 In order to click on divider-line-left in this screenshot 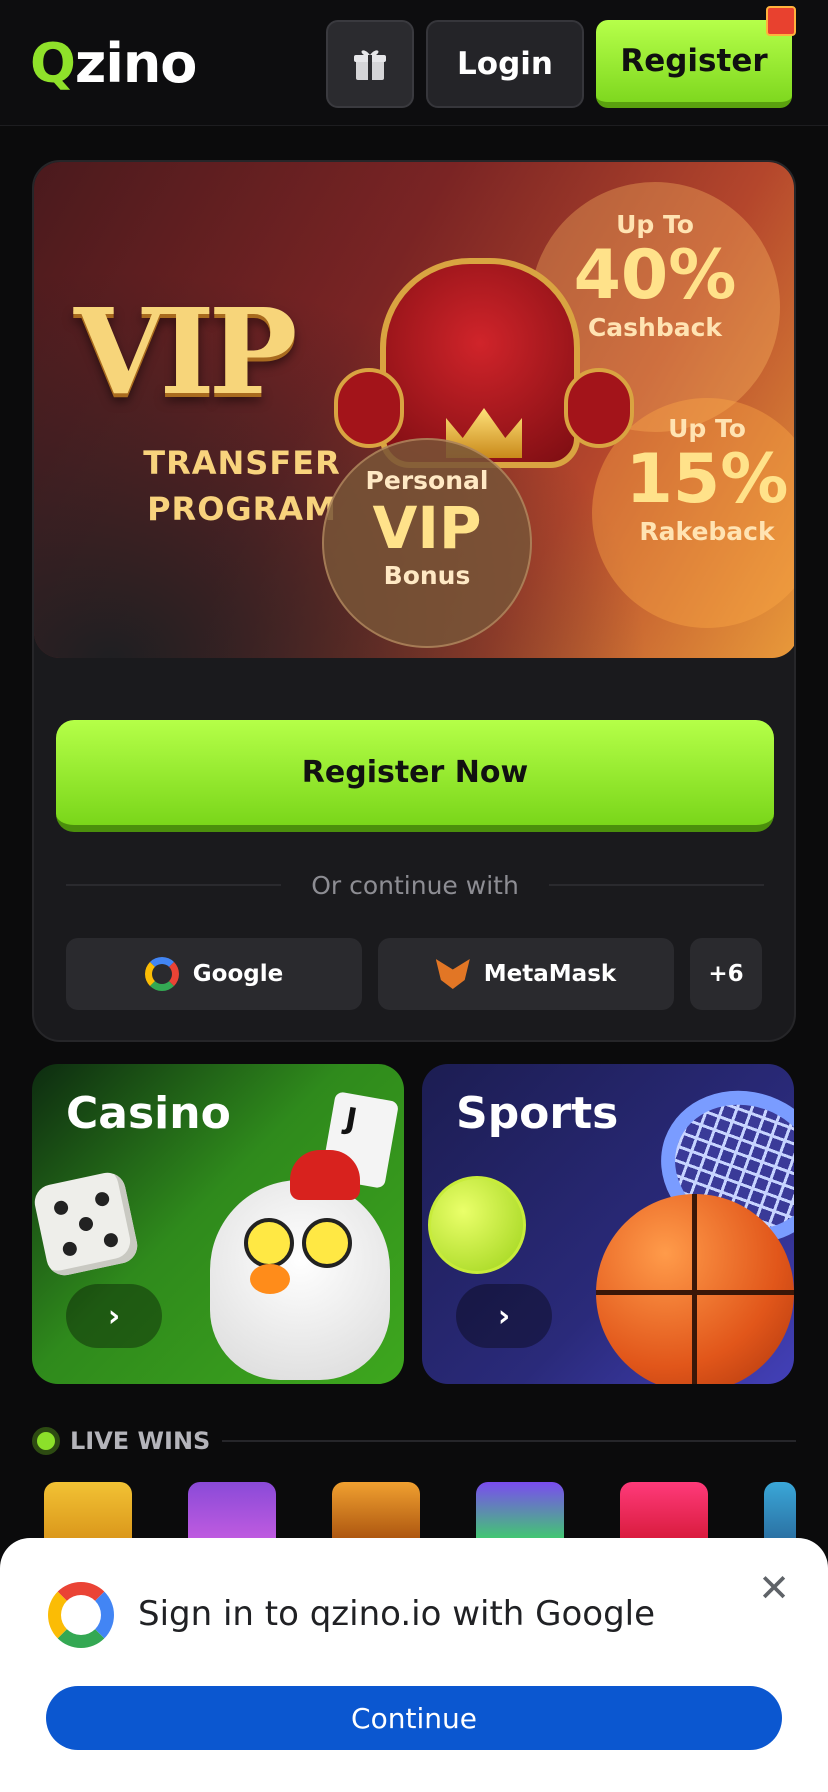, I will do `click(174, 885)`.